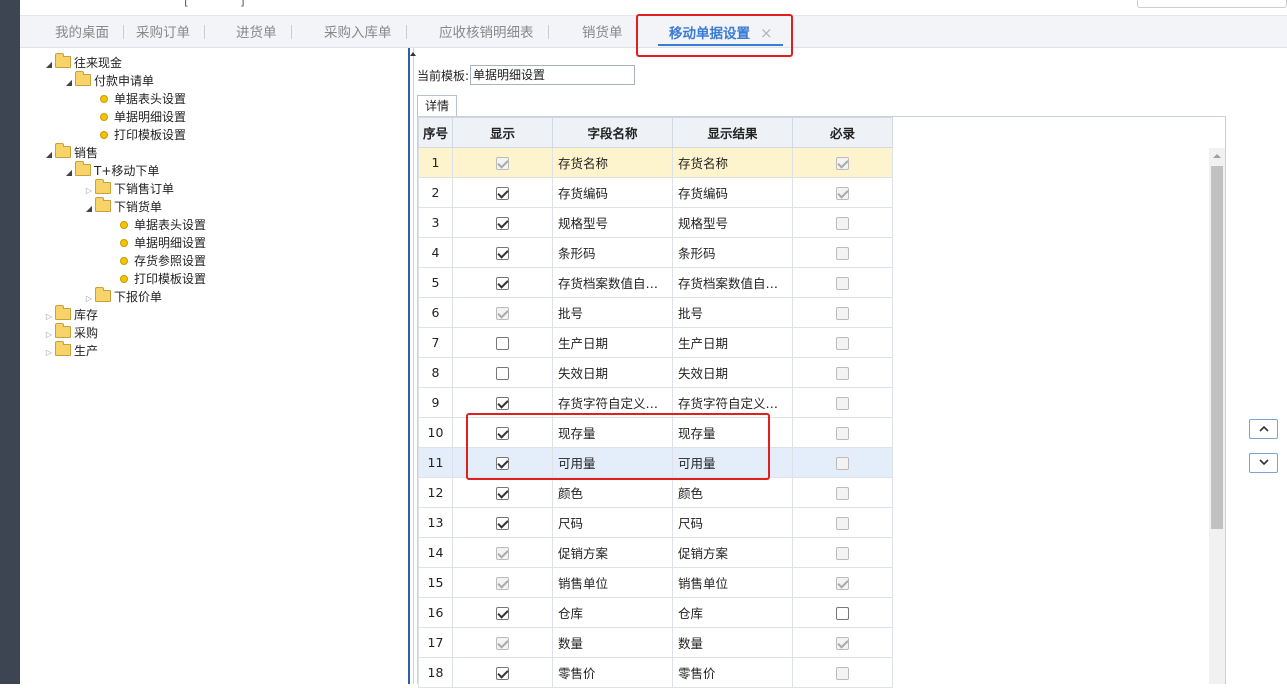 The height and width of the screenshot is (688, 1287). What do you see at coordinates (552, 75) in the screenshot?
I see `current-template-field: 单据明细设置` at bounding box center [552, 75].